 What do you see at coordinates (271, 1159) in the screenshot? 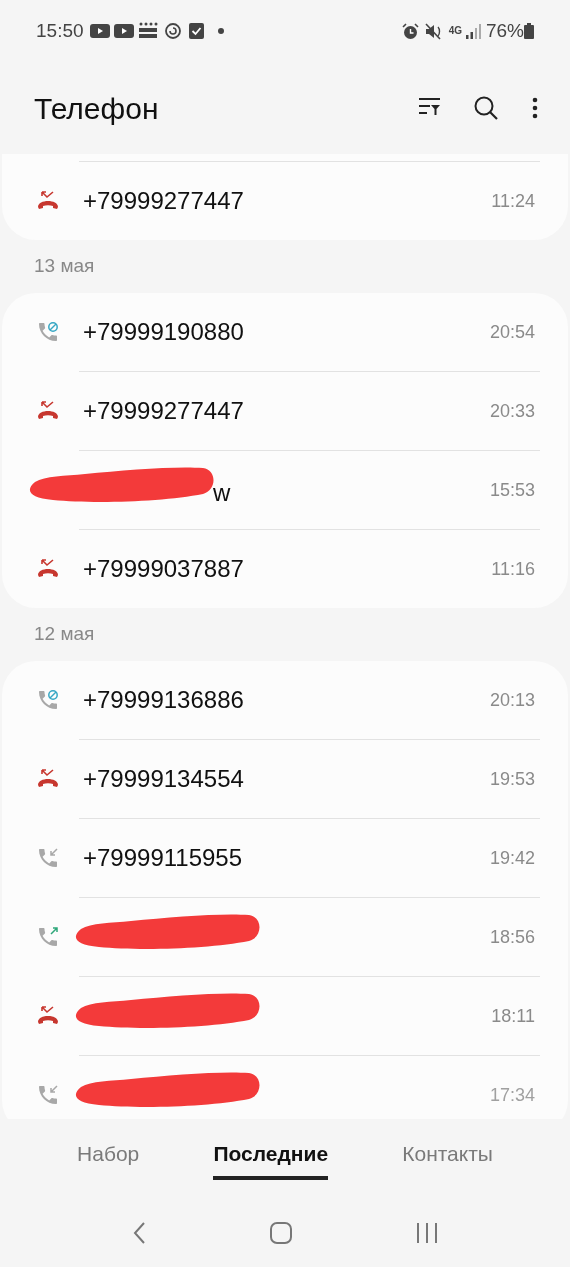
I see `tab: Последние` at bounding box center [271, 1159].